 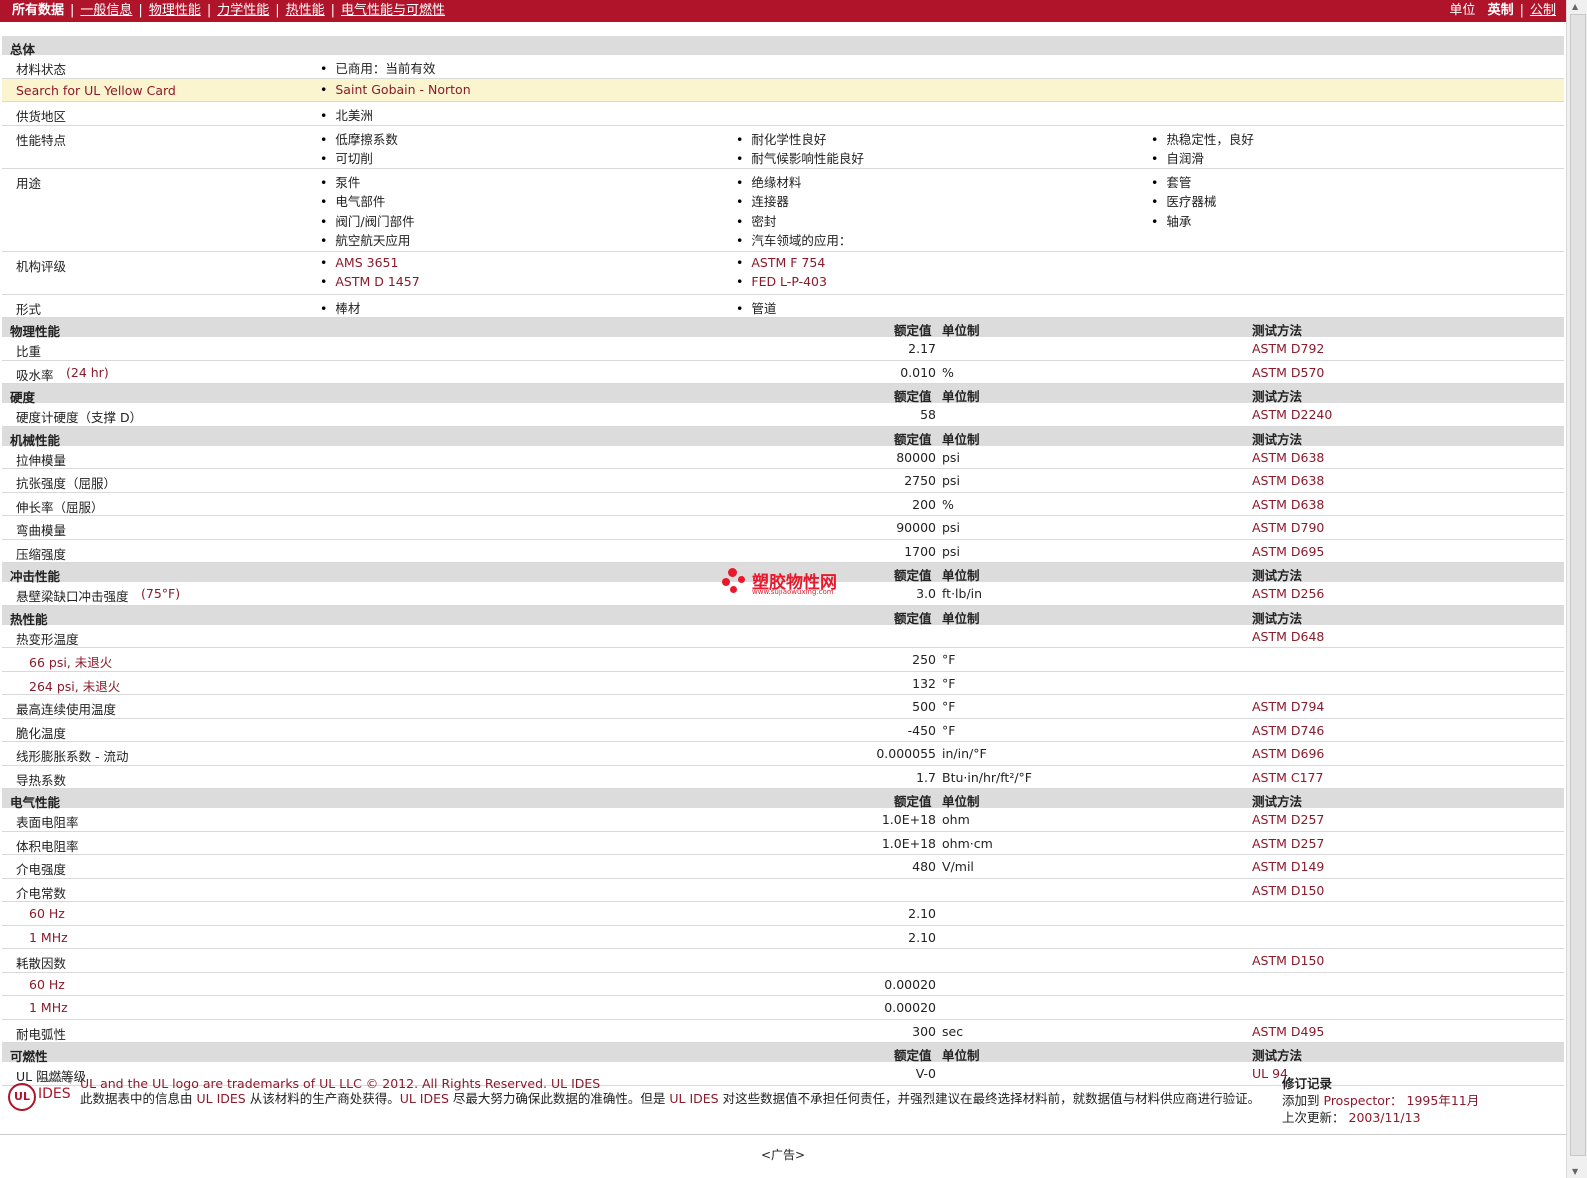 What do you see at coordinates (41, 1034) in the screenshot?
I see `property-label: 耐电弧性` at bounding box center [41, 1034].